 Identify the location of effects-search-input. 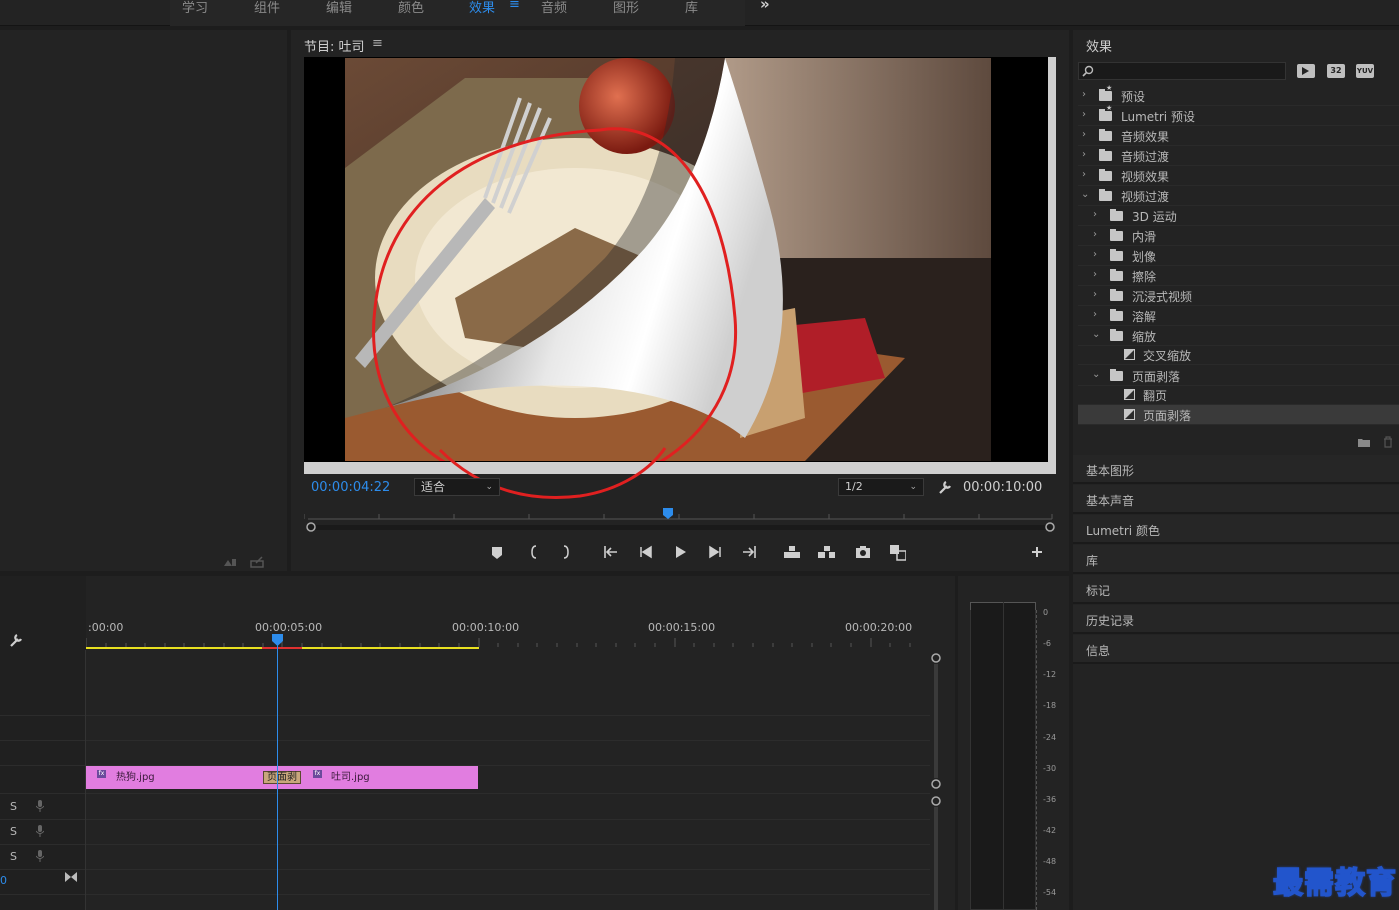
(1182, 71).